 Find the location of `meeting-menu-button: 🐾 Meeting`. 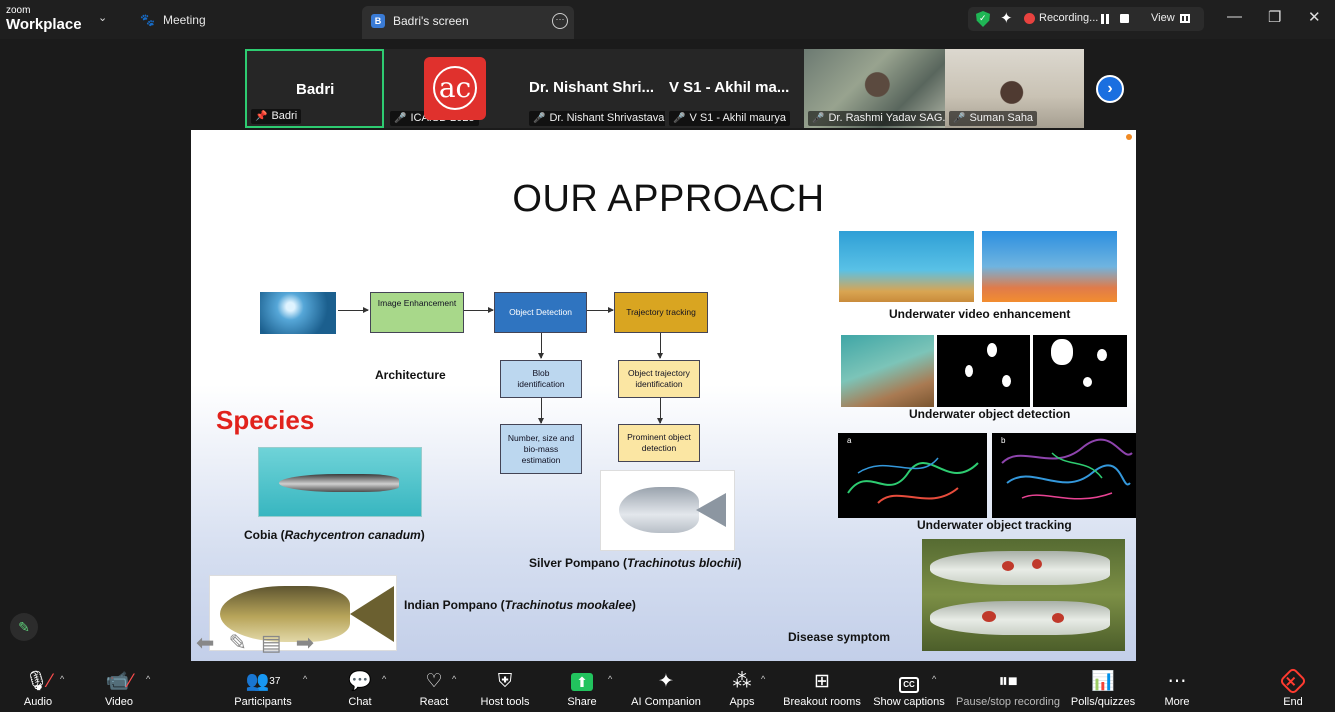

meeting-menu-button: 🐾 Meeting is located at coordinates (173, 20).